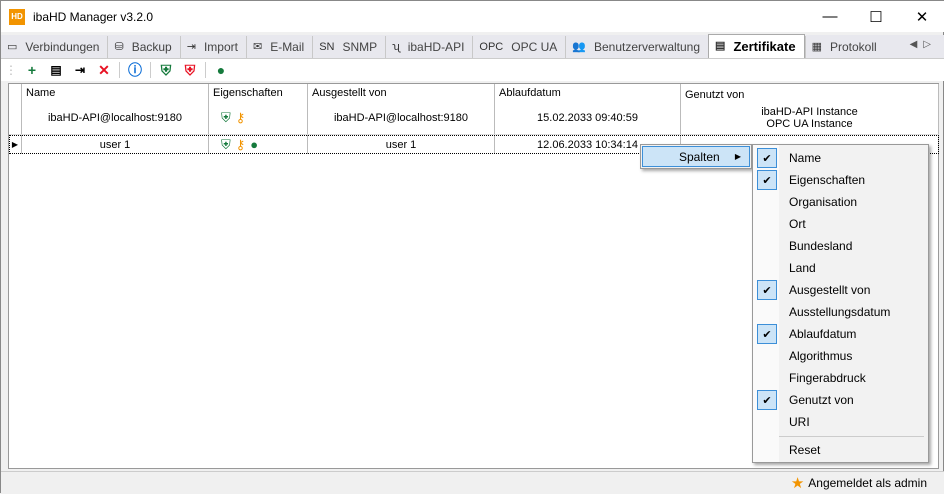  I want to click on tab-import: ⇥ Import, so click(212, 47).